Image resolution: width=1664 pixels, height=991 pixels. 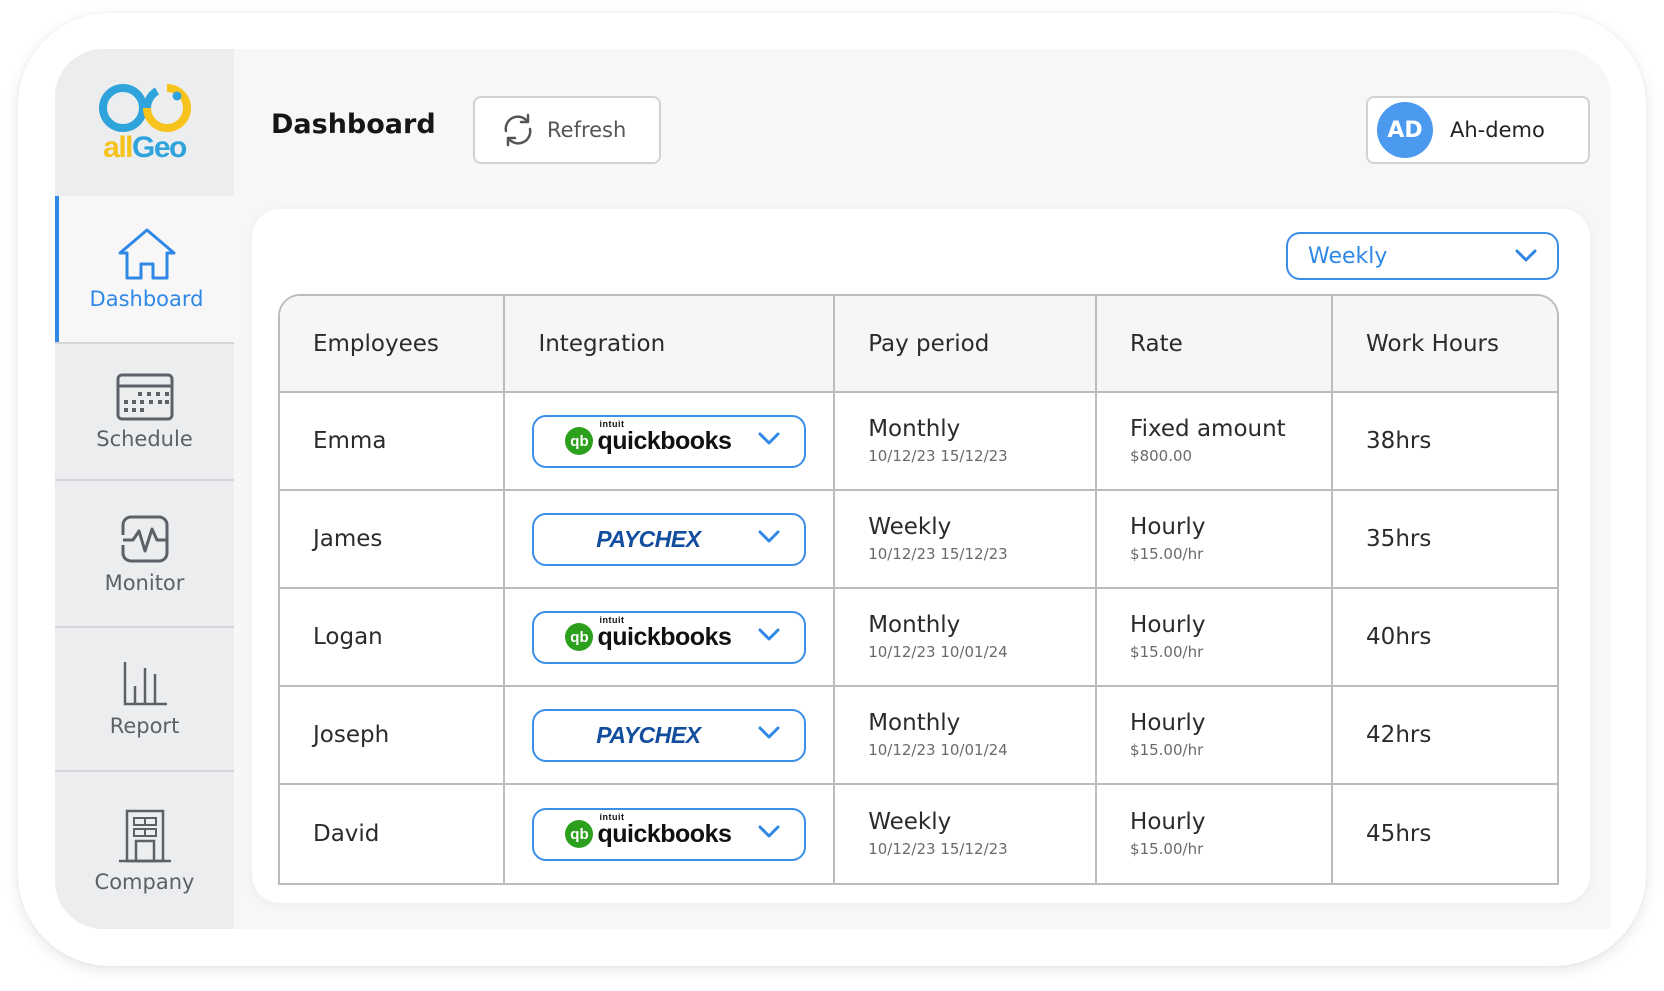 I want to click on refresh-icon, so click(x=518, y=130).